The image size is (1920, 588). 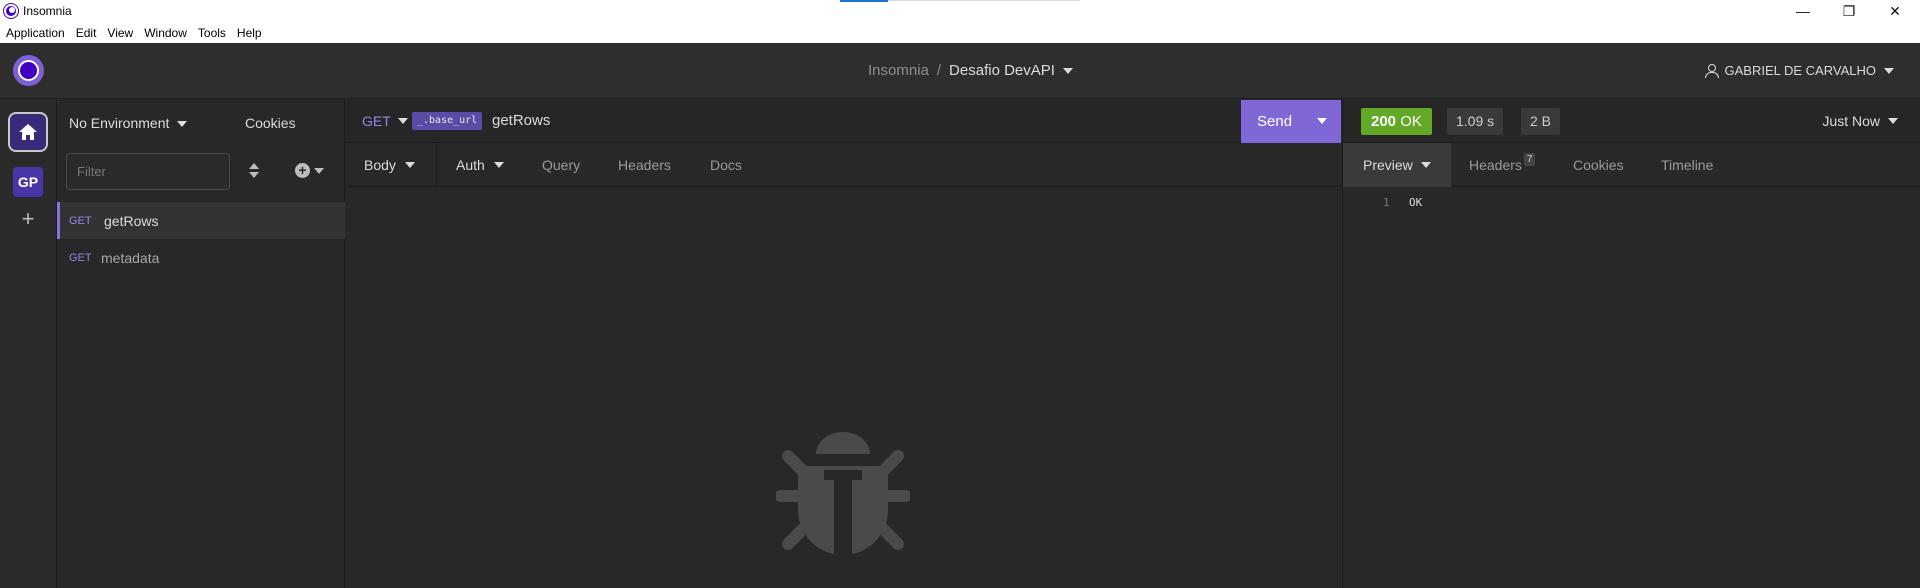 I want to click on tab-auth-label: Auth, so click(x=470, y=165).